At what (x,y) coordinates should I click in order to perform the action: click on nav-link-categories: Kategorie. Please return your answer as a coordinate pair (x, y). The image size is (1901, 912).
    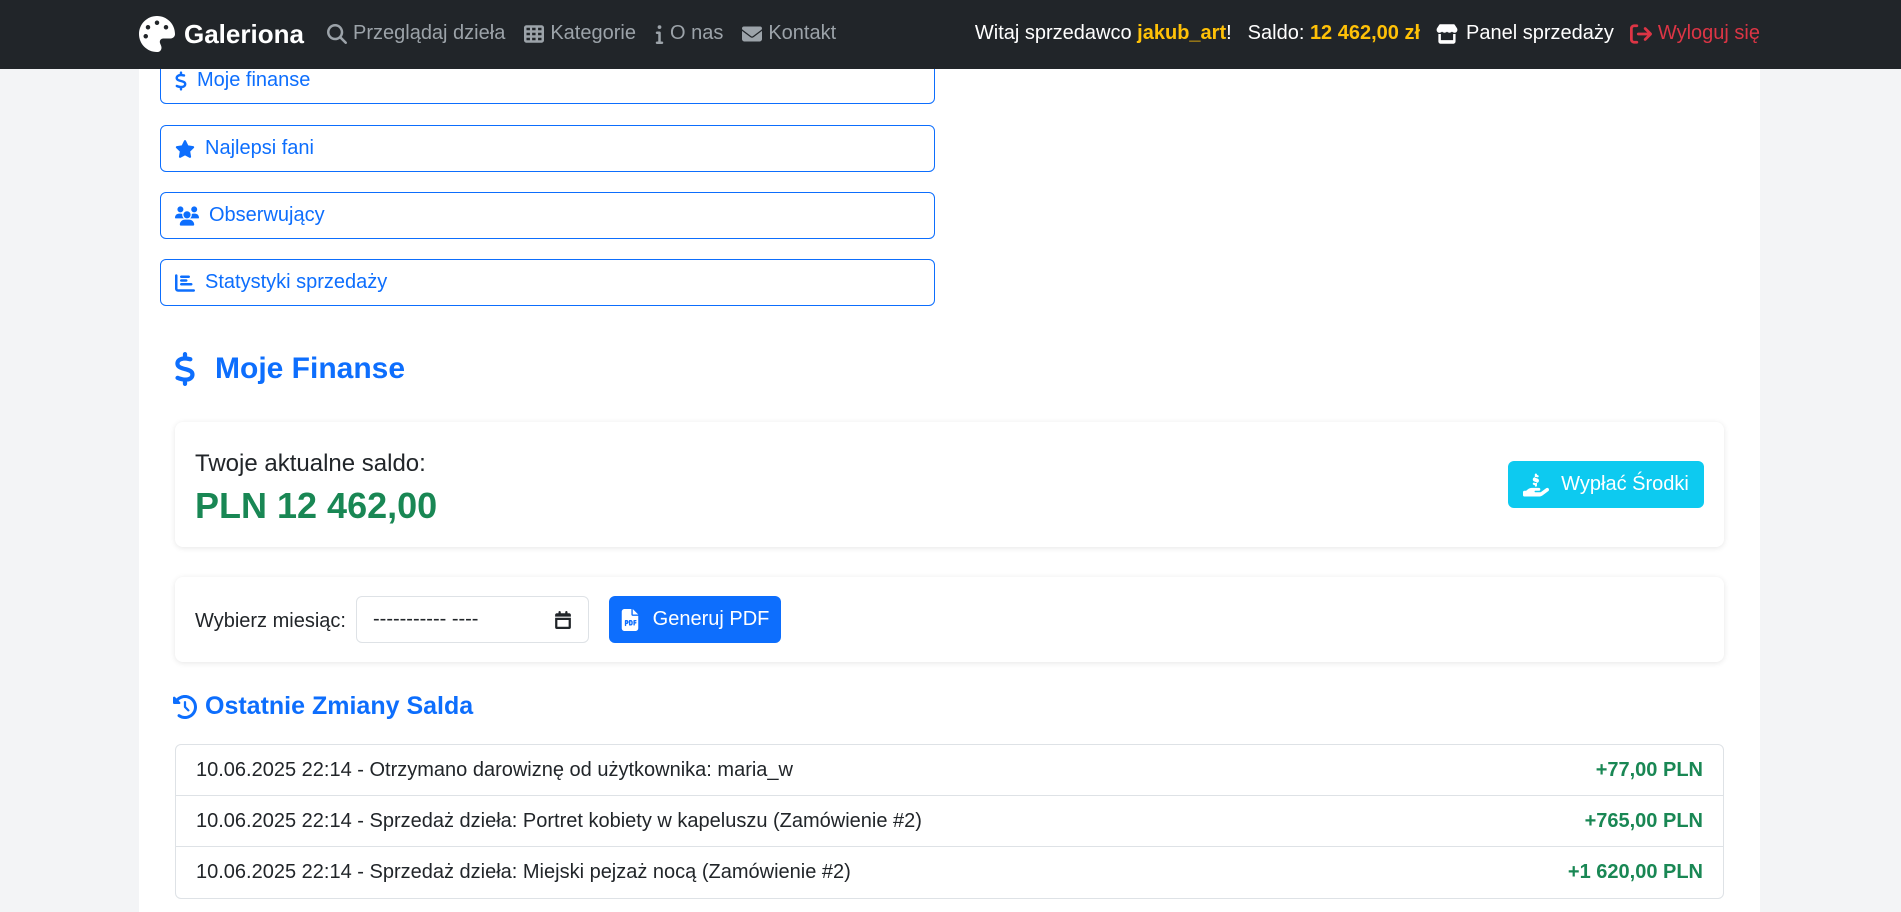
    Looking at the image, I should click on (580, 33).